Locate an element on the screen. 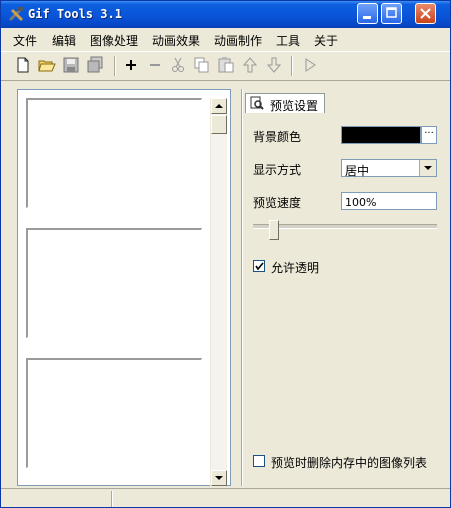 This screenshot has width=451, height=508. menu-image: 图像处理 is located at coordinates (114, 40).